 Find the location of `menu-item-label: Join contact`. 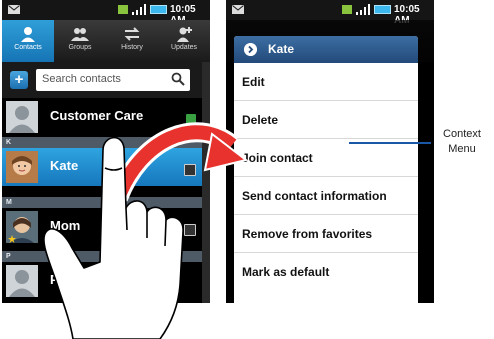

menu-item-label: Join contact is located at coordinates (277, 158).